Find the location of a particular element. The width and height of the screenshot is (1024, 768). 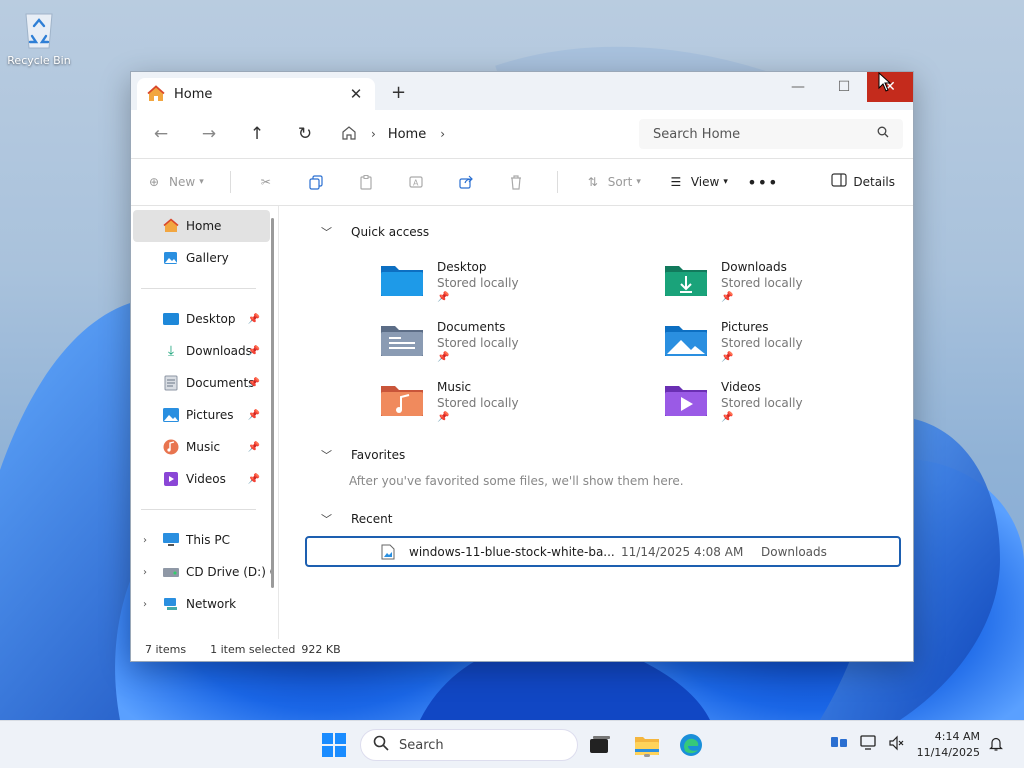

sidebar-item-gallery: Gallery is located at coordinates (204, 258).